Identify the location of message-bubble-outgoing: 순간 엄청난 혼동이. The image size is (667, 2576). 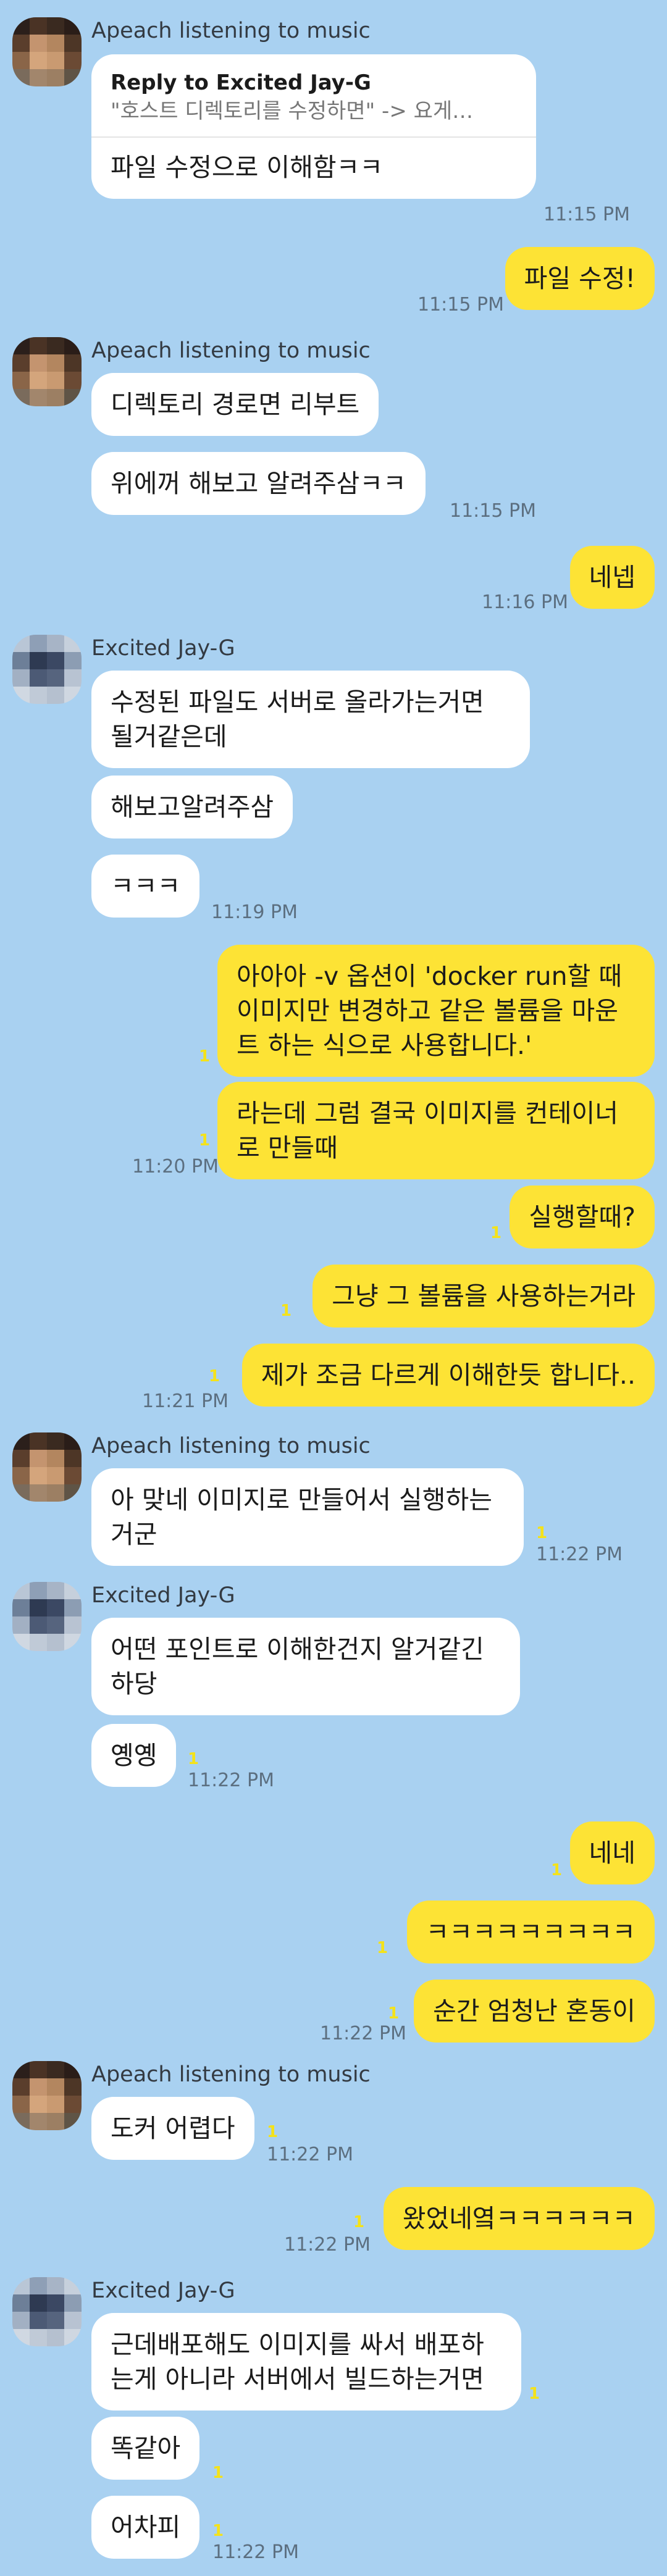
(534, 2012).